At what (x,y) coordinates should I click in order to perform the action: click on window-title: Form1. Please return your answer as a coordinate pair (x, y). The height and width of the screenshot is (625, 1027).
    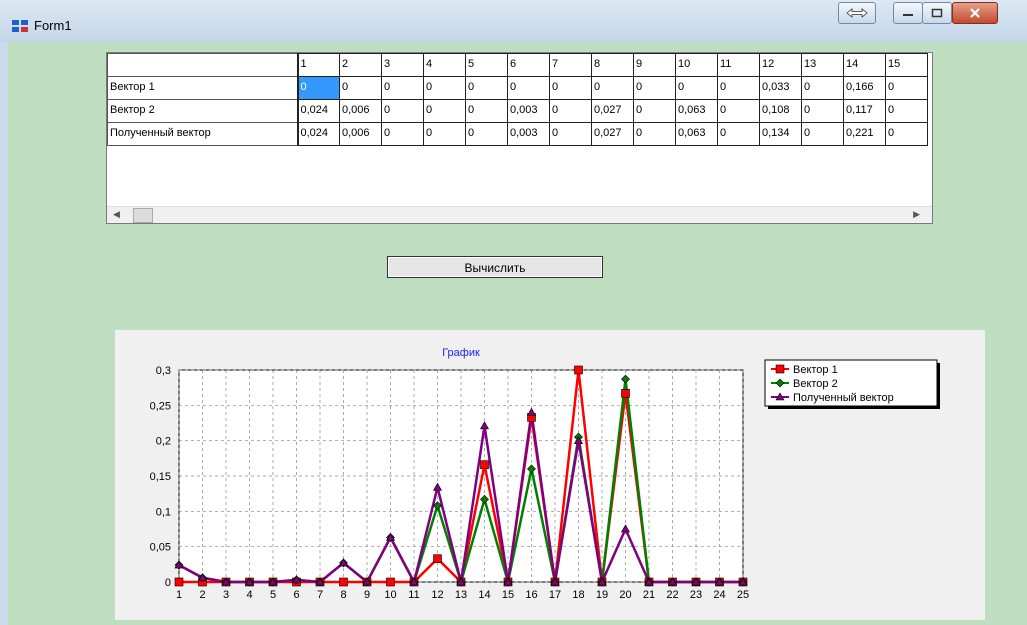
    Looking at the image, I should click on (53, 25).